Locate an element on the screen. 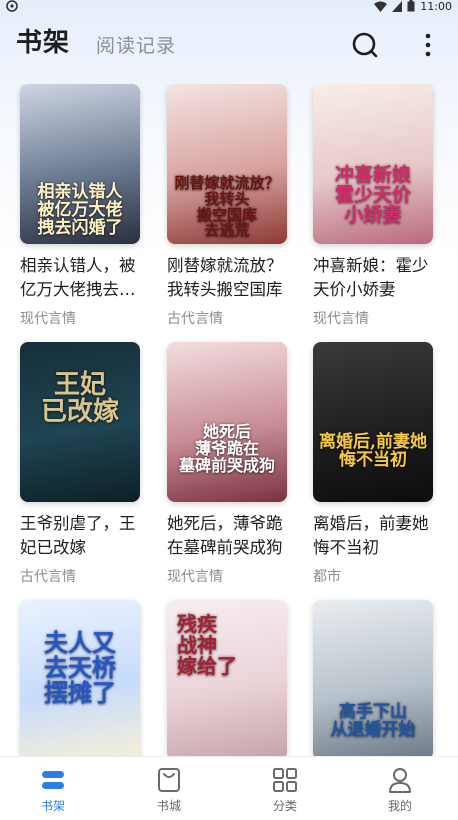  book-cover: 冲喜新娘 霍少天价 小娇妻 is located at coordinates (373, 164).